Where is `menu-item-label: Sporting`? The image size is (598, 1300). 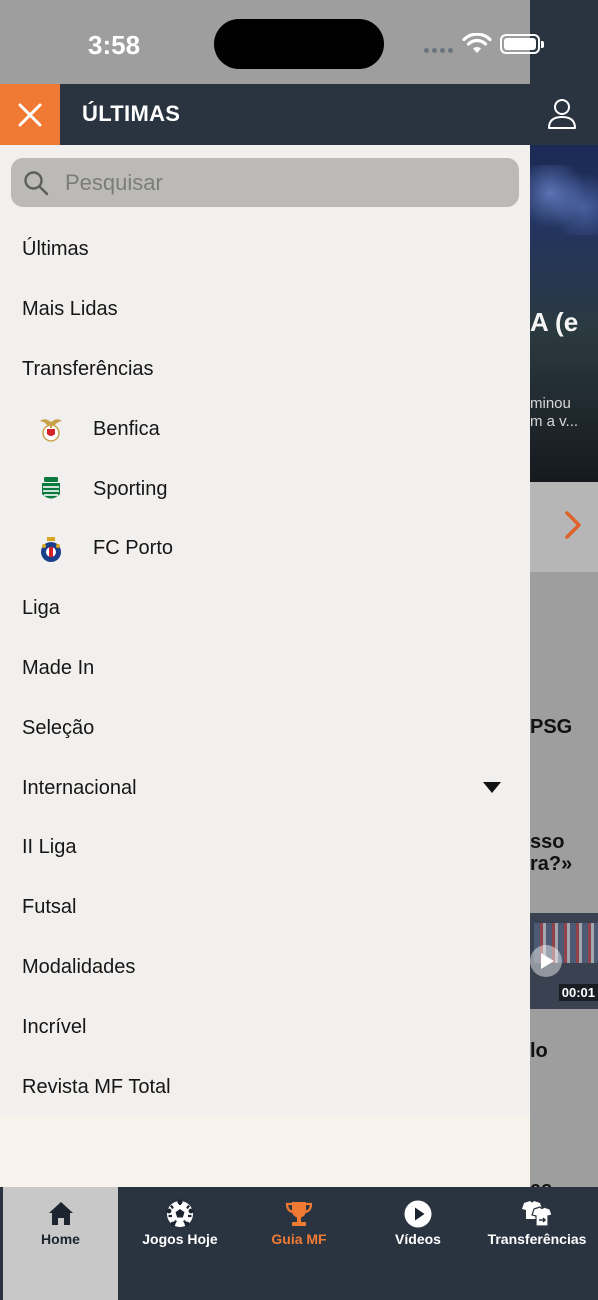
menu-item-label: Sporting is located at coordinates (130, 488).